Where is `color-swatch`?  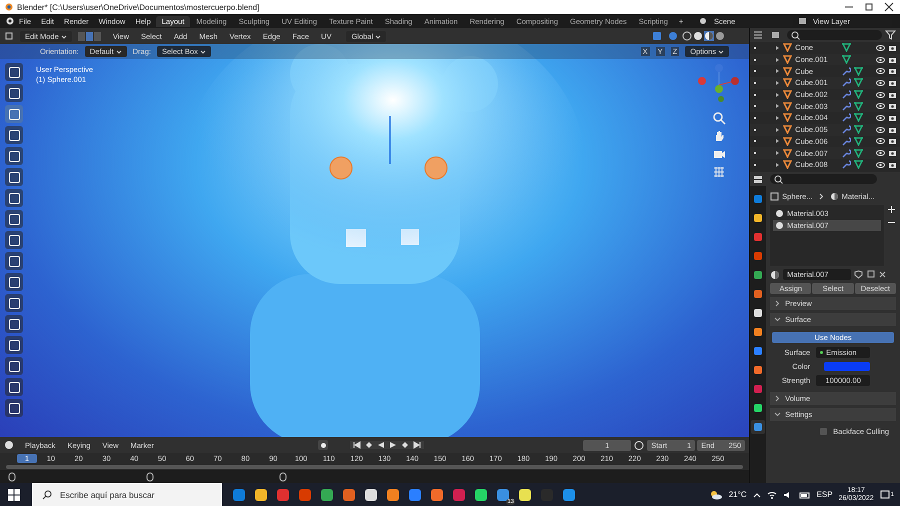 color-swatch is located at coordinates (847, 366).